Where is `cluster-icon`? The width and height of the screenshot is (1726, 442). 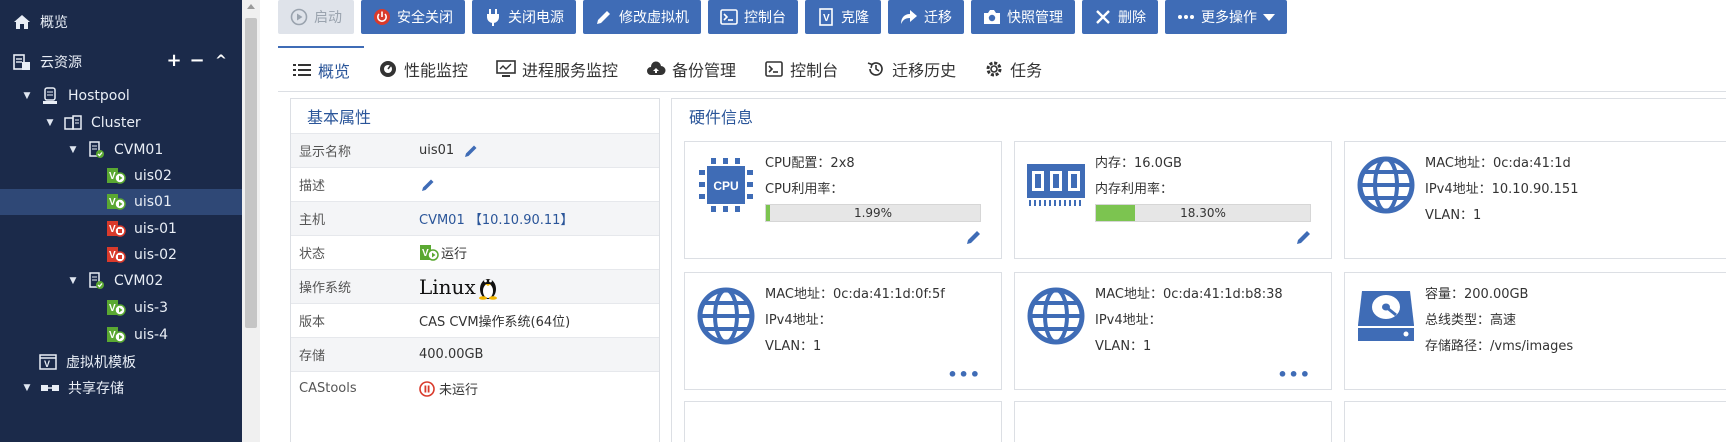
cluster-icon is located at coordinates (73, 123).